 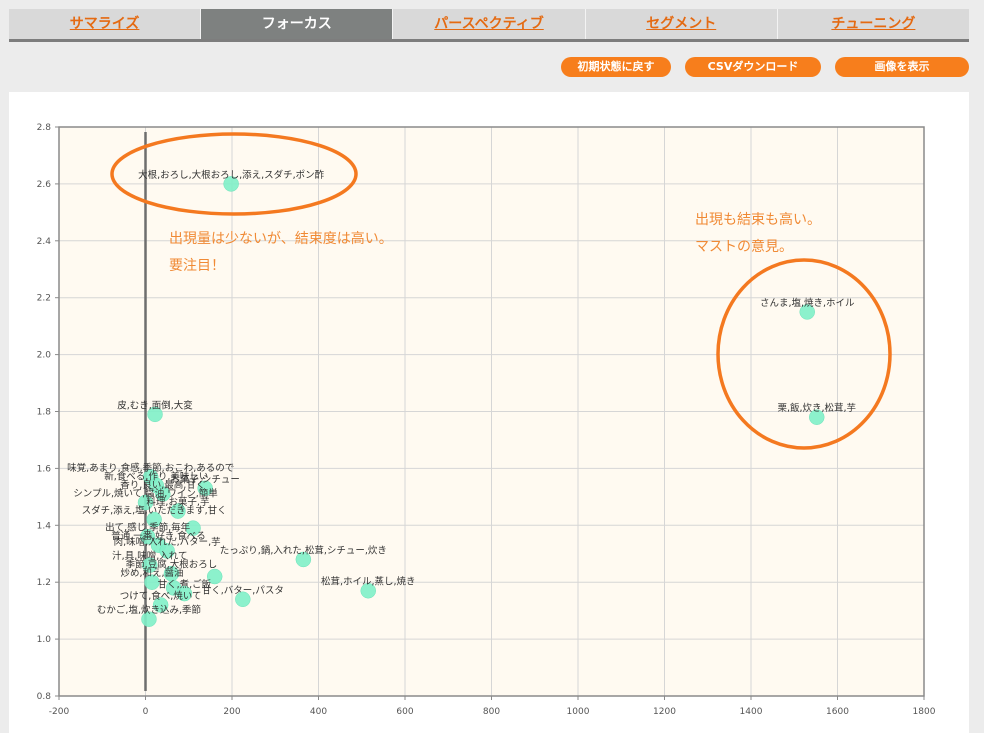 What do you see at coordinates (758, 234) in the screenshot?
I see `annotation-right: 出現も結束も高い。 マストの意見。` at bounding box center [758, 234].